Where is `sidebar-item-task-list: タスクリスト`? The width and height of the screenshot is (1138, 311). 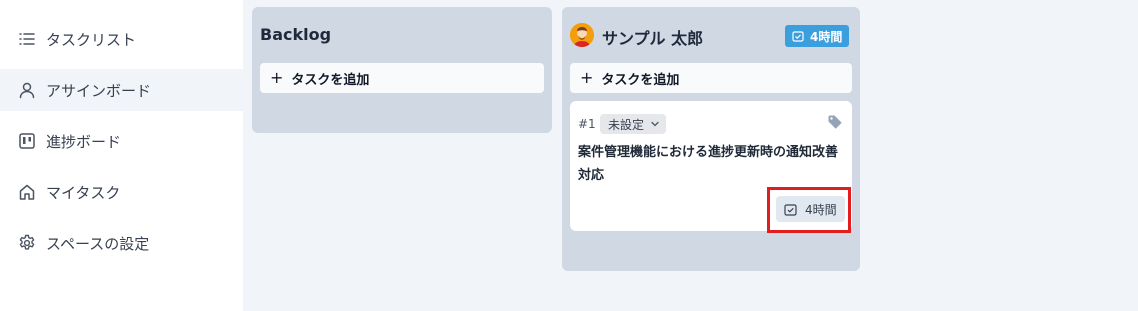 sidebar-item-task-list: タスクリスト is located at coordinates (121, 39).